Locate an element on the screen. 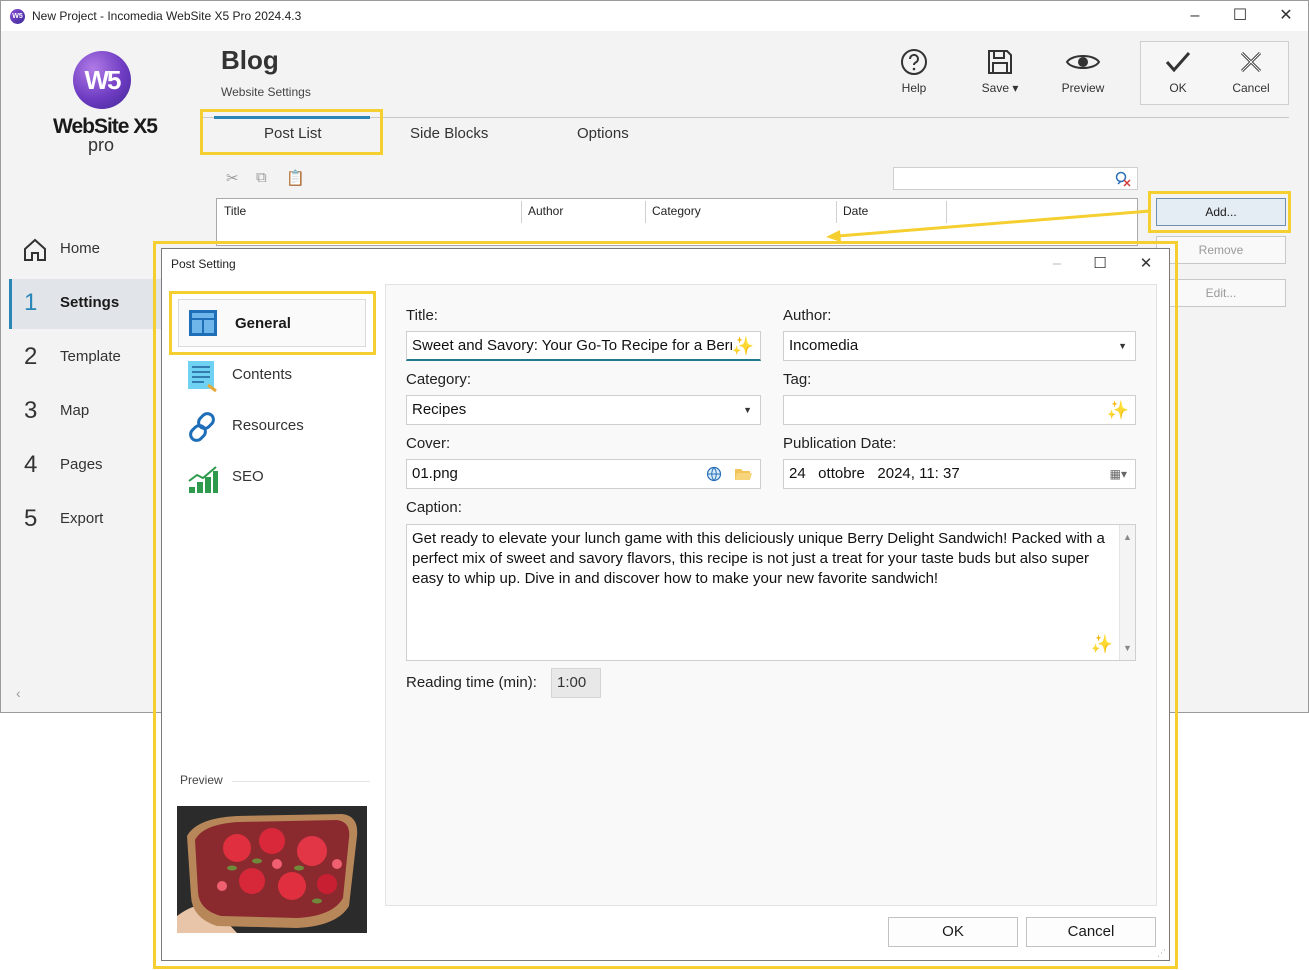  minimize-button: – is located at coordinates (1195, 16).